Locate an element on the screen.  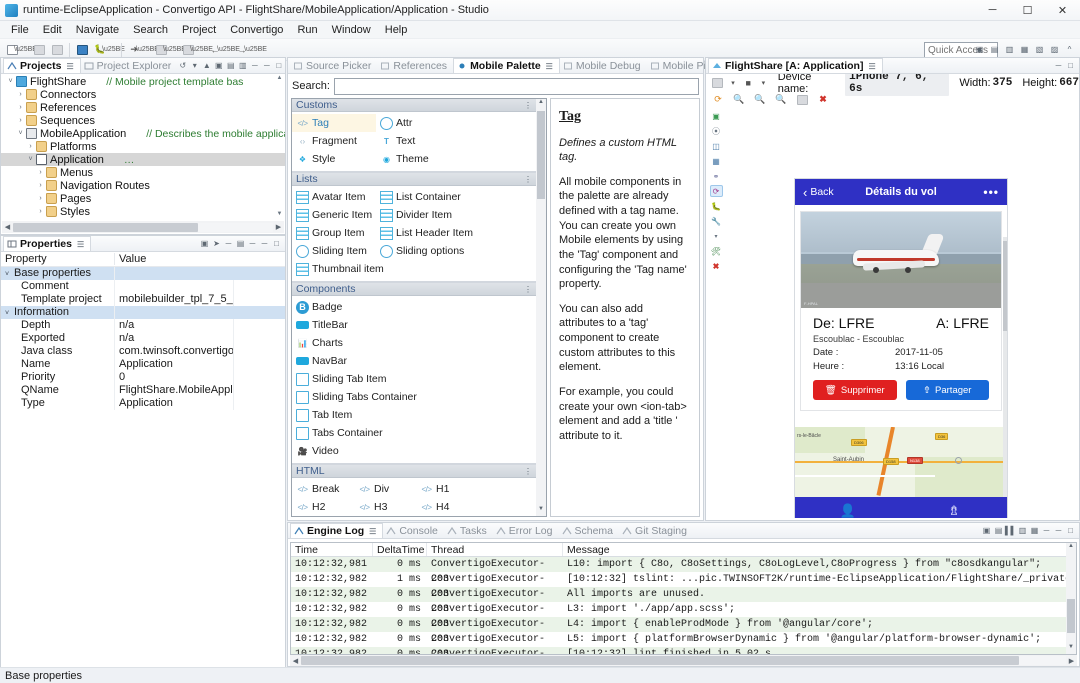
tree-item-navigation-routes: › Navigation Routes is located at coordinates (143, 185).